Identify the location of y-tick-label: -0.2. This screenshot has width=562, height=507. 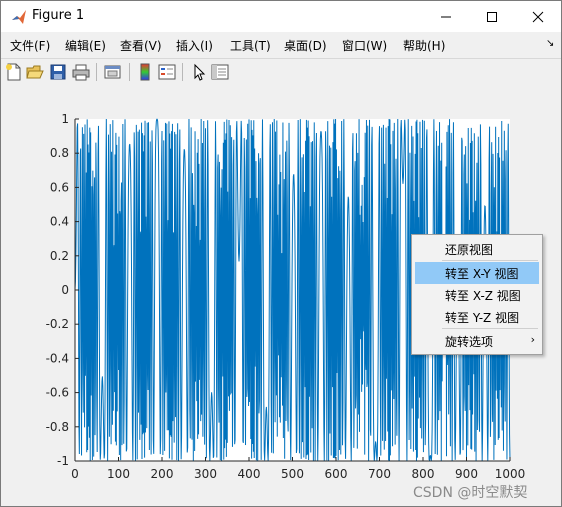
(57, 324).